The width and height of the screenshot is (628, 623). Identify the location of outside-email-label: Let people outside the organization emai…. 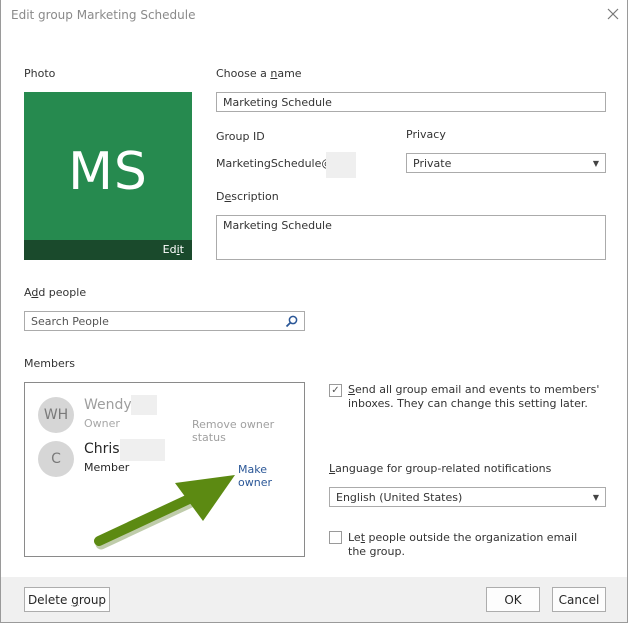
(473, 545).